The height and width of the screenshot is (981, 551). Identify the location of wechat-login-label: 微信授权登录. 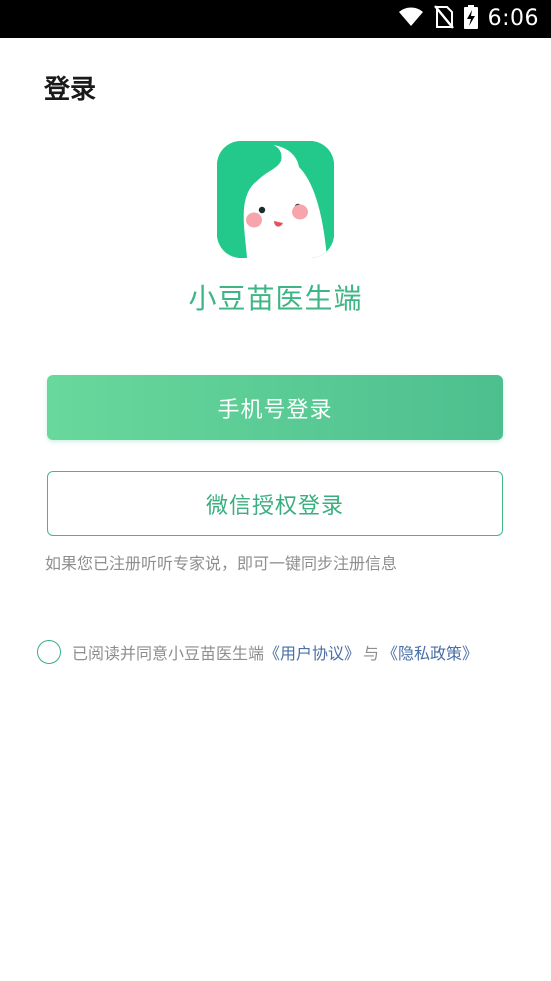
(274, 506).